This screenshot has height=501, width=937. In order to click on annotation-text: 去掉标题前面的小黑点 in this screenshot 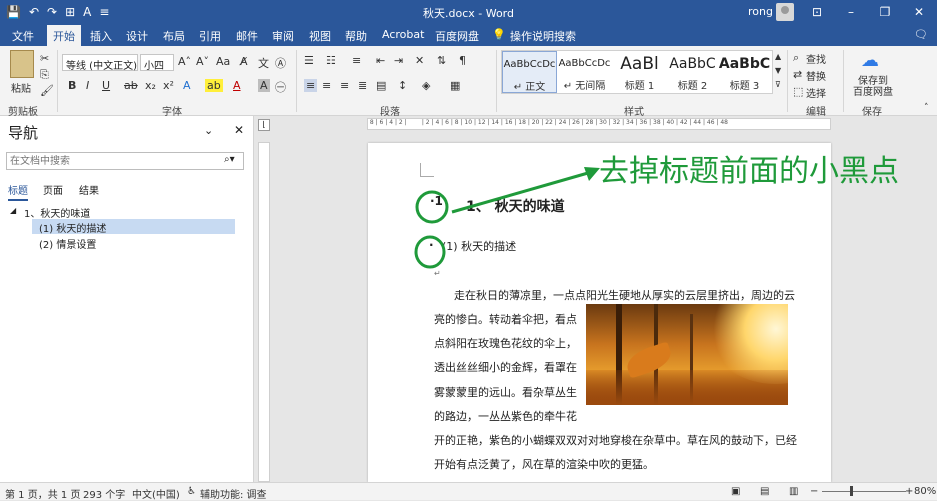, I will do `click(749, 171)`.